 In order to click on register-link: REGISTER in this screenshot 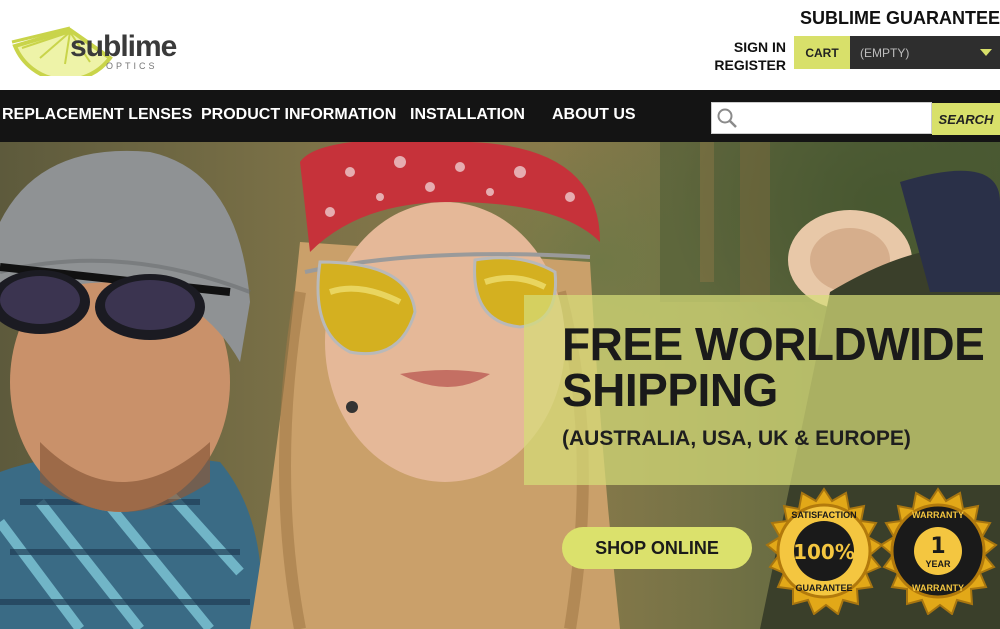, I will do `click(749, 65)`.